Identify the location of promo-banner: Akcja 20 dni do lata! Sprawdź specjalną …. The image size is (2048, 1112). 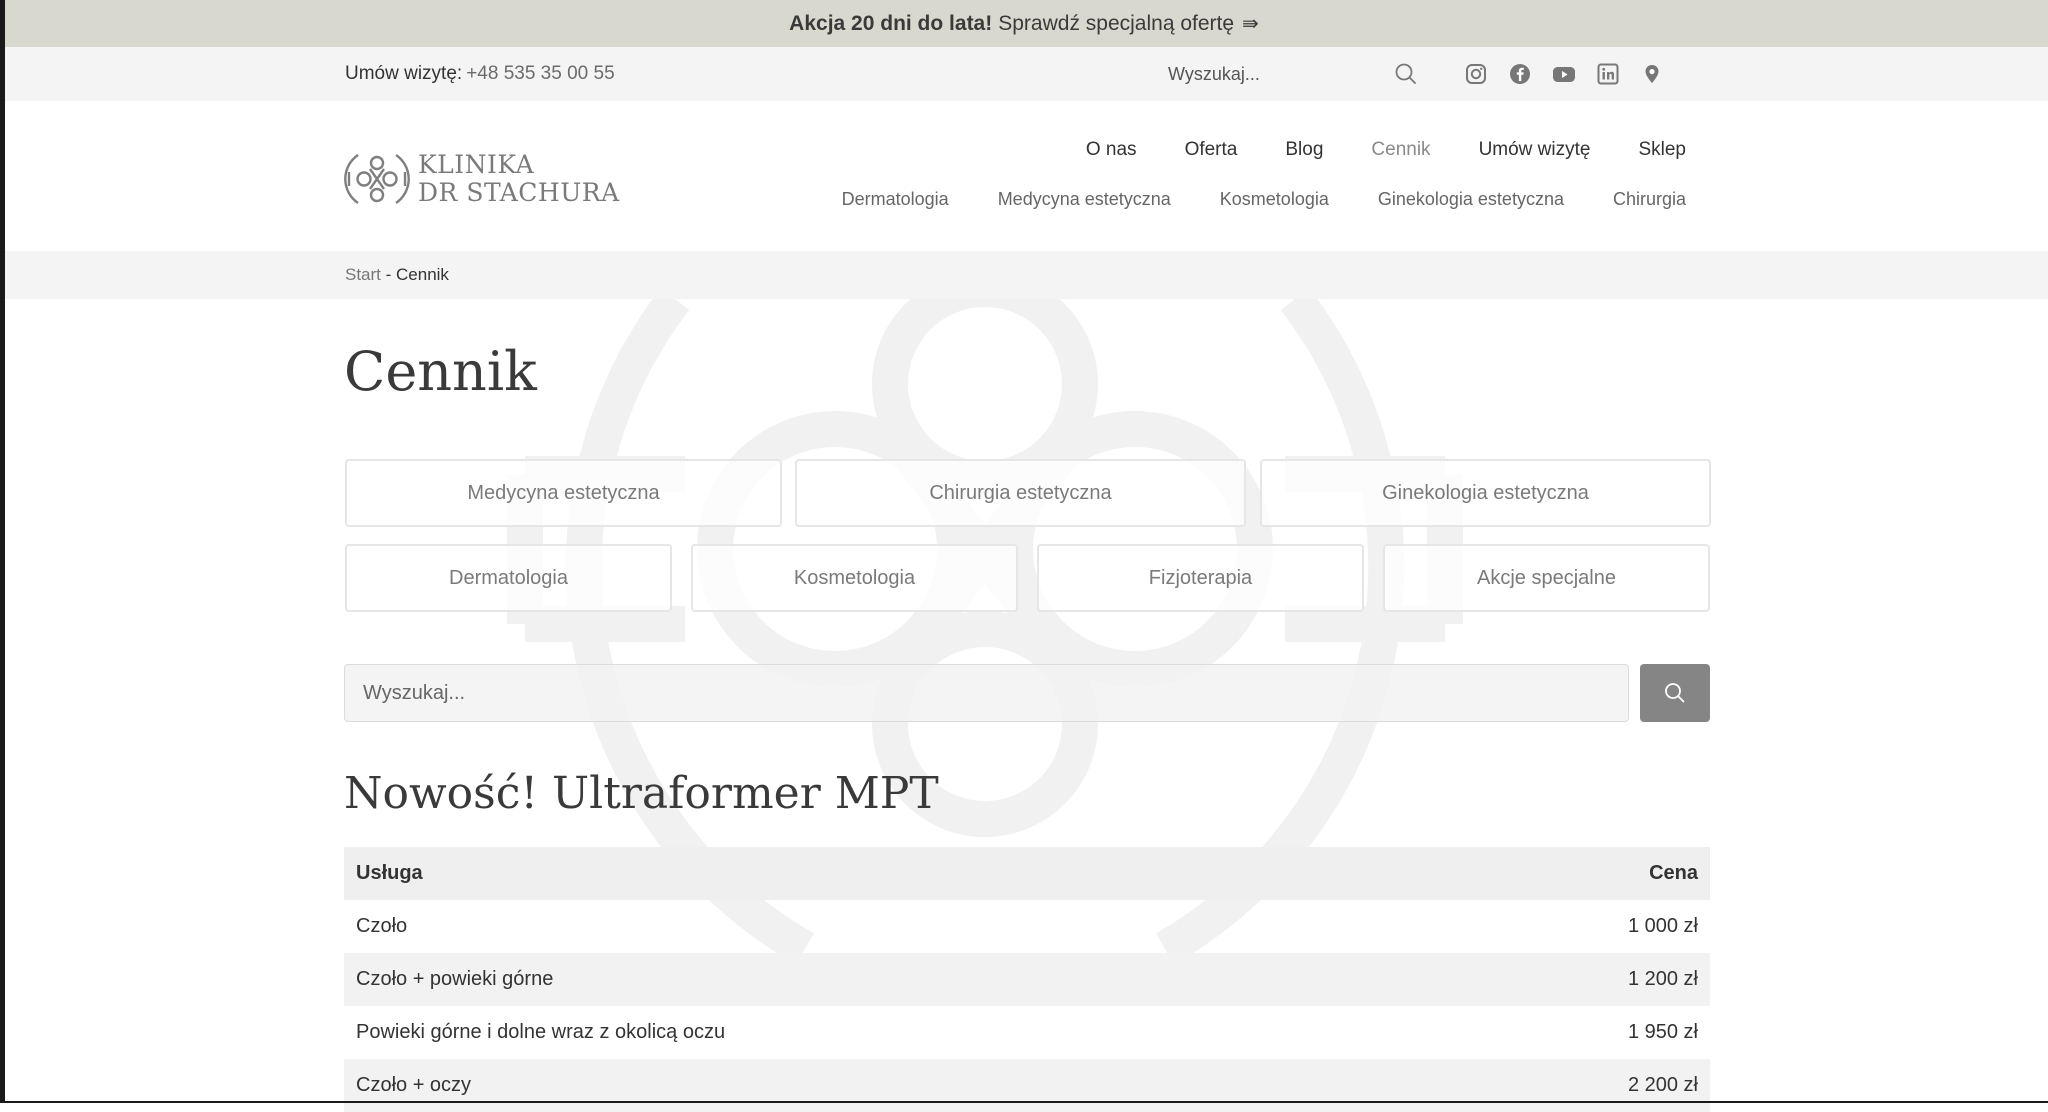
(1024, 23).